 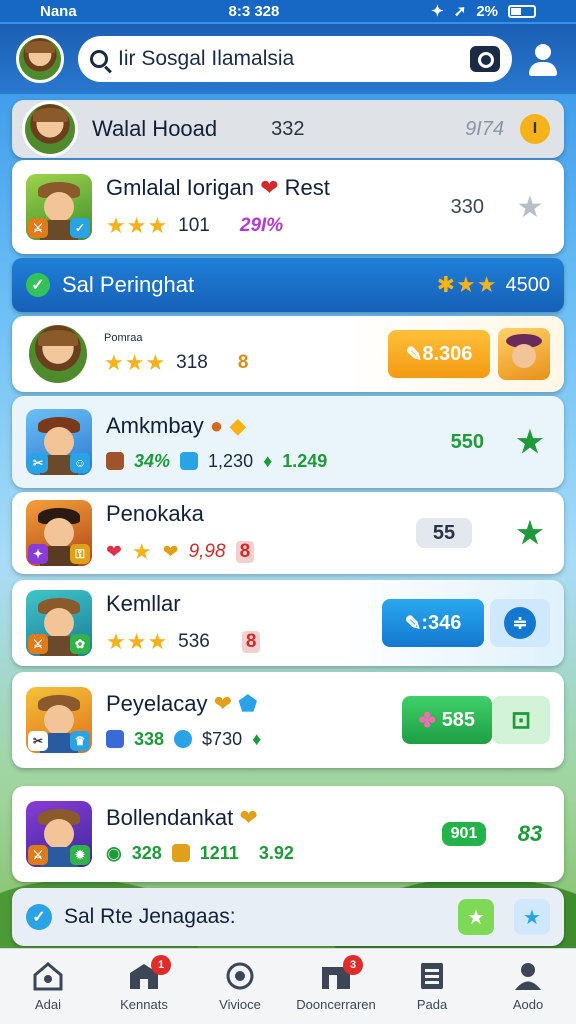 I want to click on game1-info: Gmlalal Iorigan ❤ Rest ★★★ 101 29I%, so click(x=278, y=207).